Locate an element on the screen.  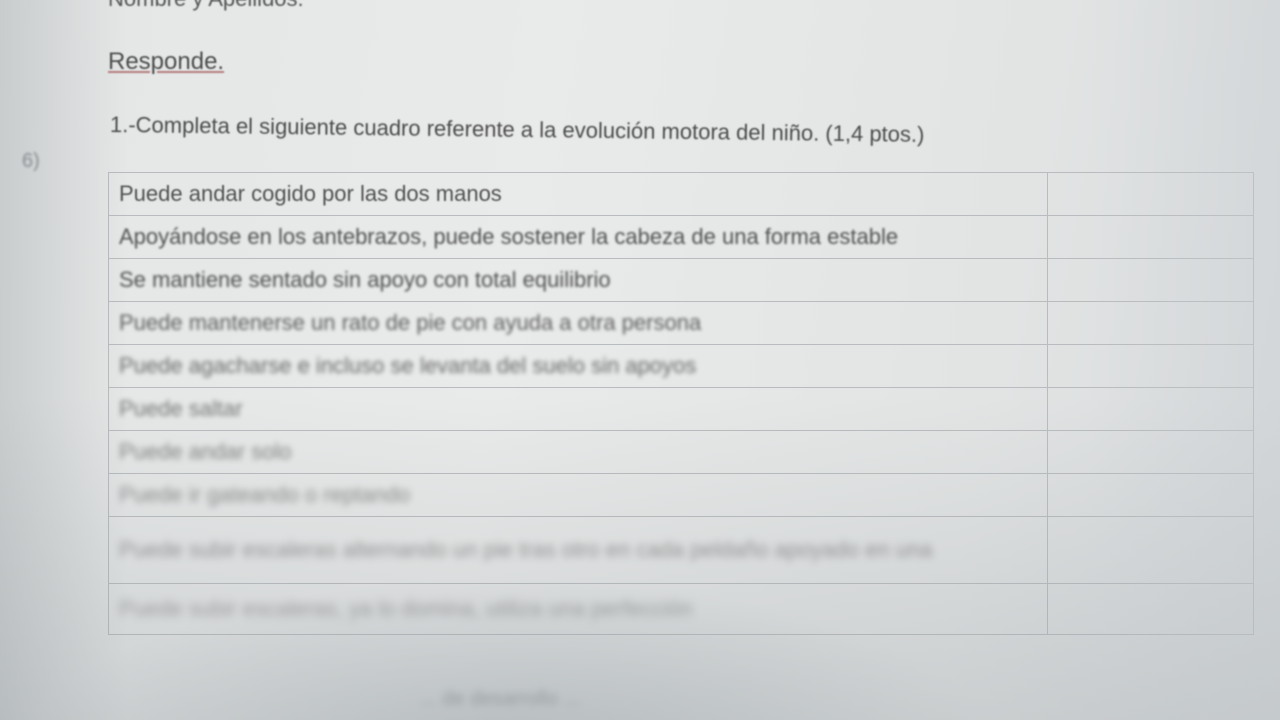
table-row: Puede andar cogido por las dos manos is located at coordinates (681, 194).